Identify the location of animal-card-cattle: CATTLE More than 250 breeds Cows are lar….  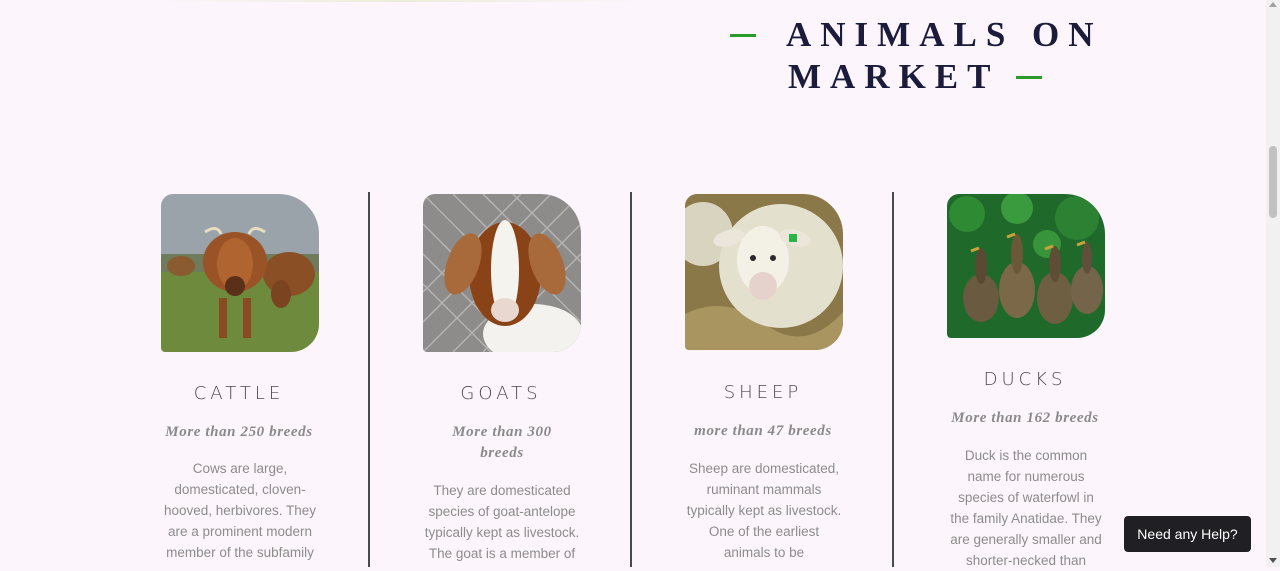
(239, 378).